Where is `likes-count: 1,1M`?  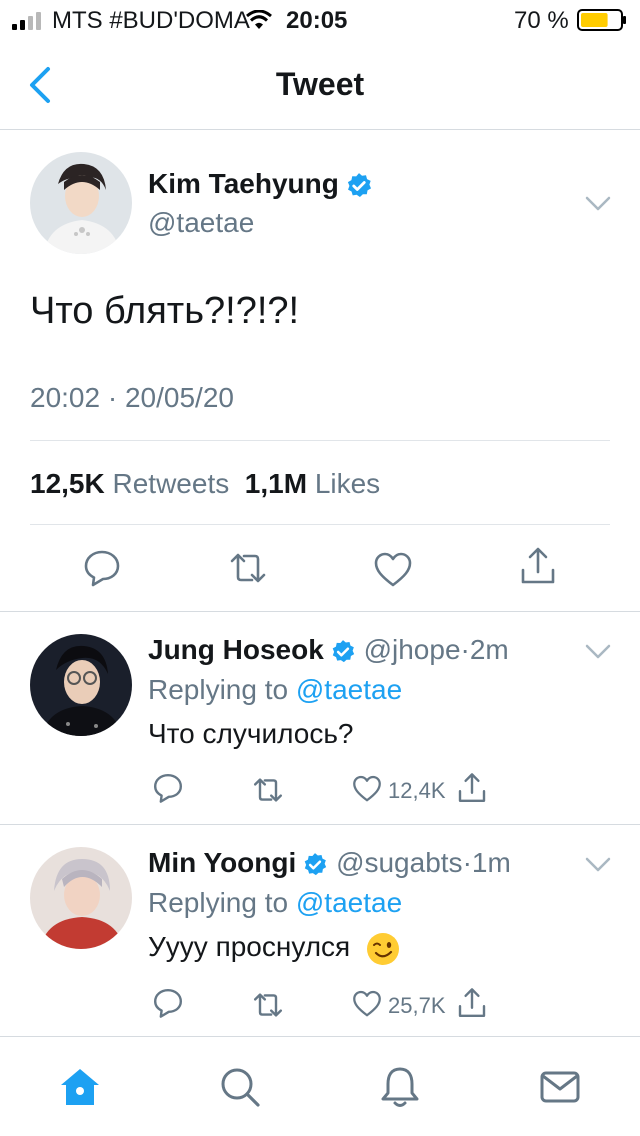 likes-count: 1,1M is located at coordinates (276, 483).